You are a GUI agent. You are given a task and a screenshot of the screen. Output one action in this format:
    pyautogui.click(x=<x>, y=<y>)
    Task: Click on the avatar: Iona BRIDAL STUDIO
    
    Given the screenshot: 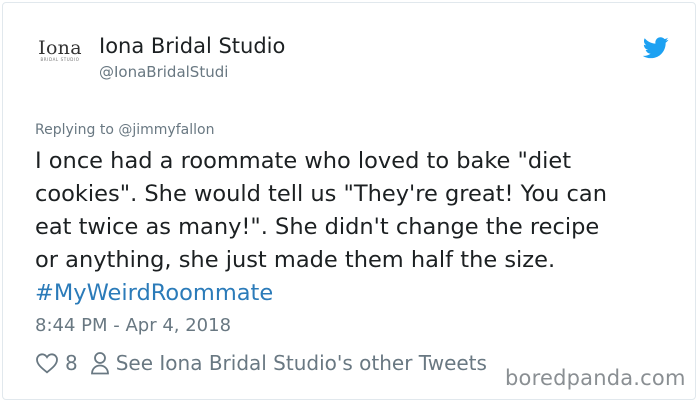 What is the action you would take?
    pyautogui.click(x=60, y=58)
    